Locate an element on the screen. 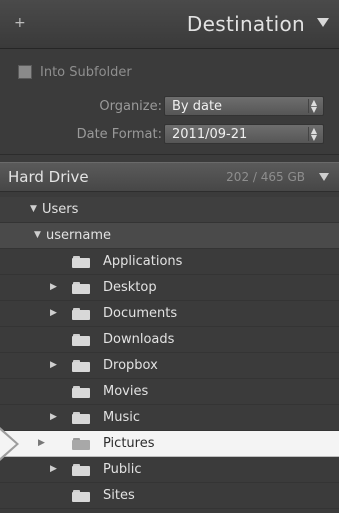 The width and height of the screenshot is (339, 513). panel-header: + Destination is located at coordinates (169, 24).